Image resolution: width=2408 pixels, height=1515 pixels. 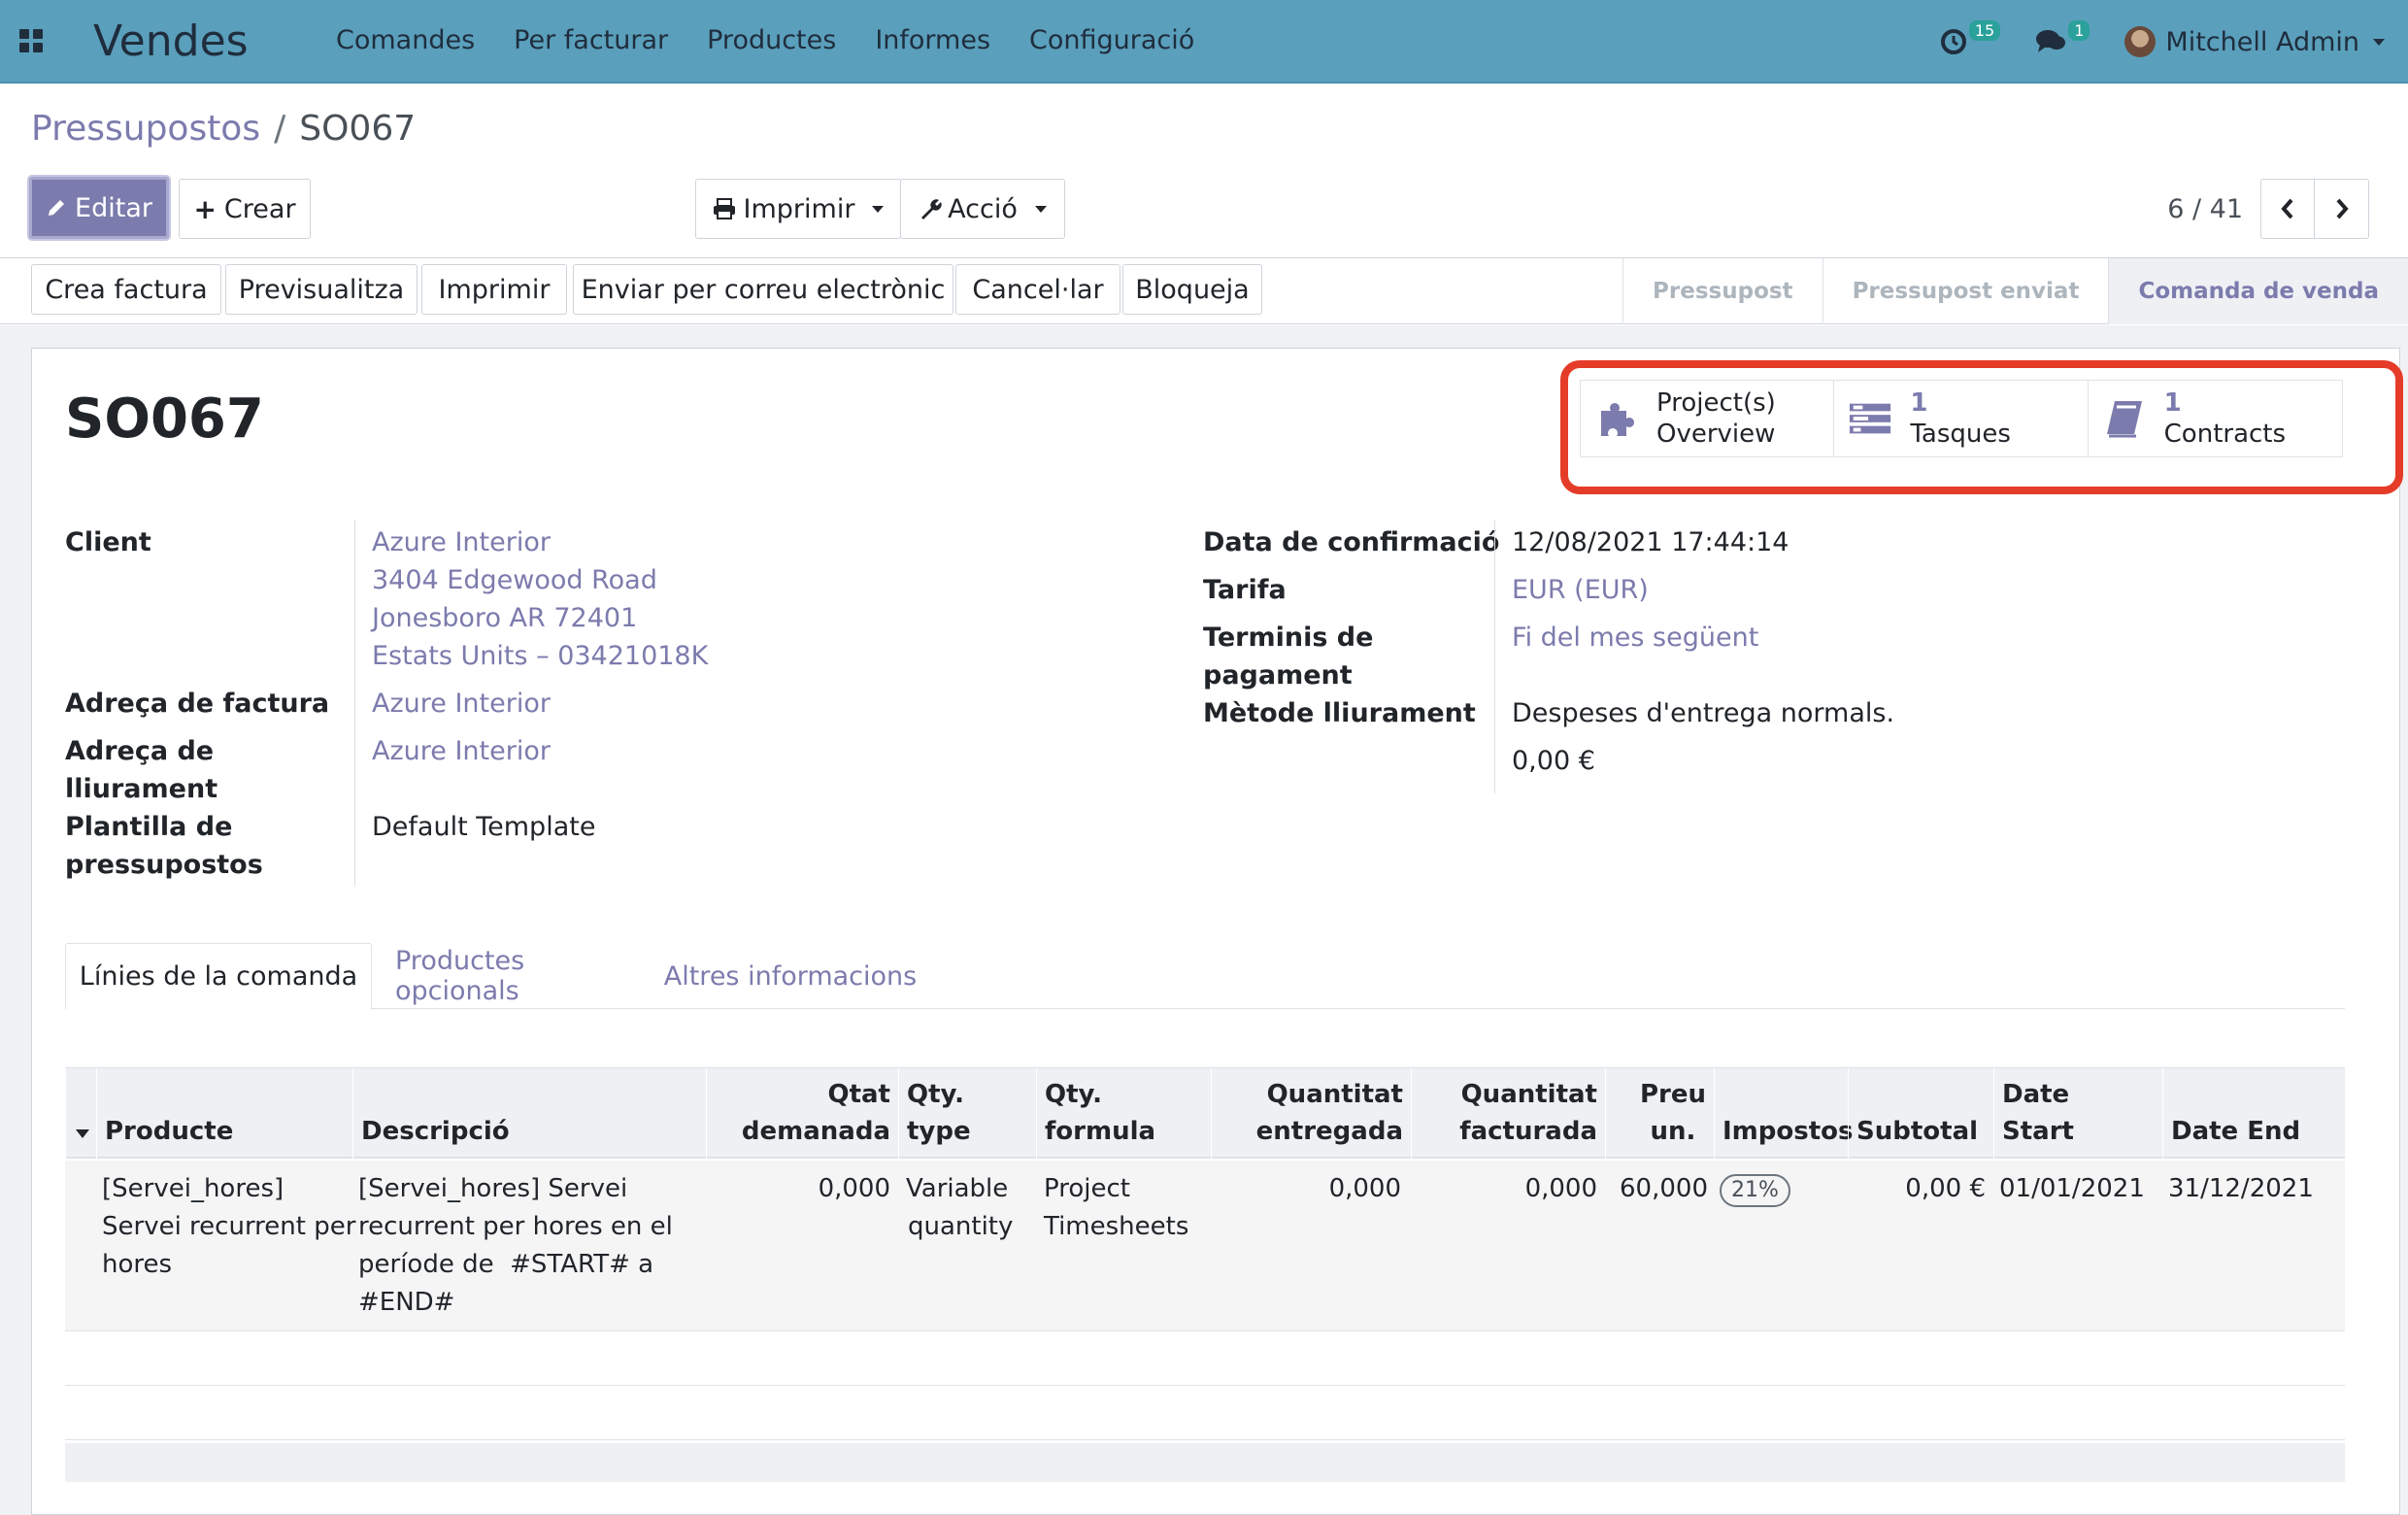 I want to click on tab-other-info: Altres informacions, so click(x=790, y=976).